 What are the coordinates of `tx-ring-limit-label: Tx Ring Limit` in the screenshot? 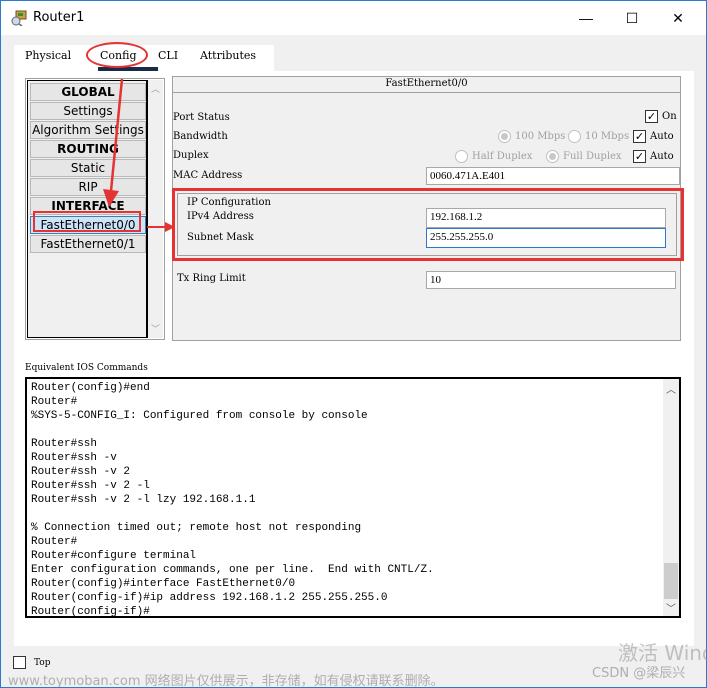 It's located at (211, 278).